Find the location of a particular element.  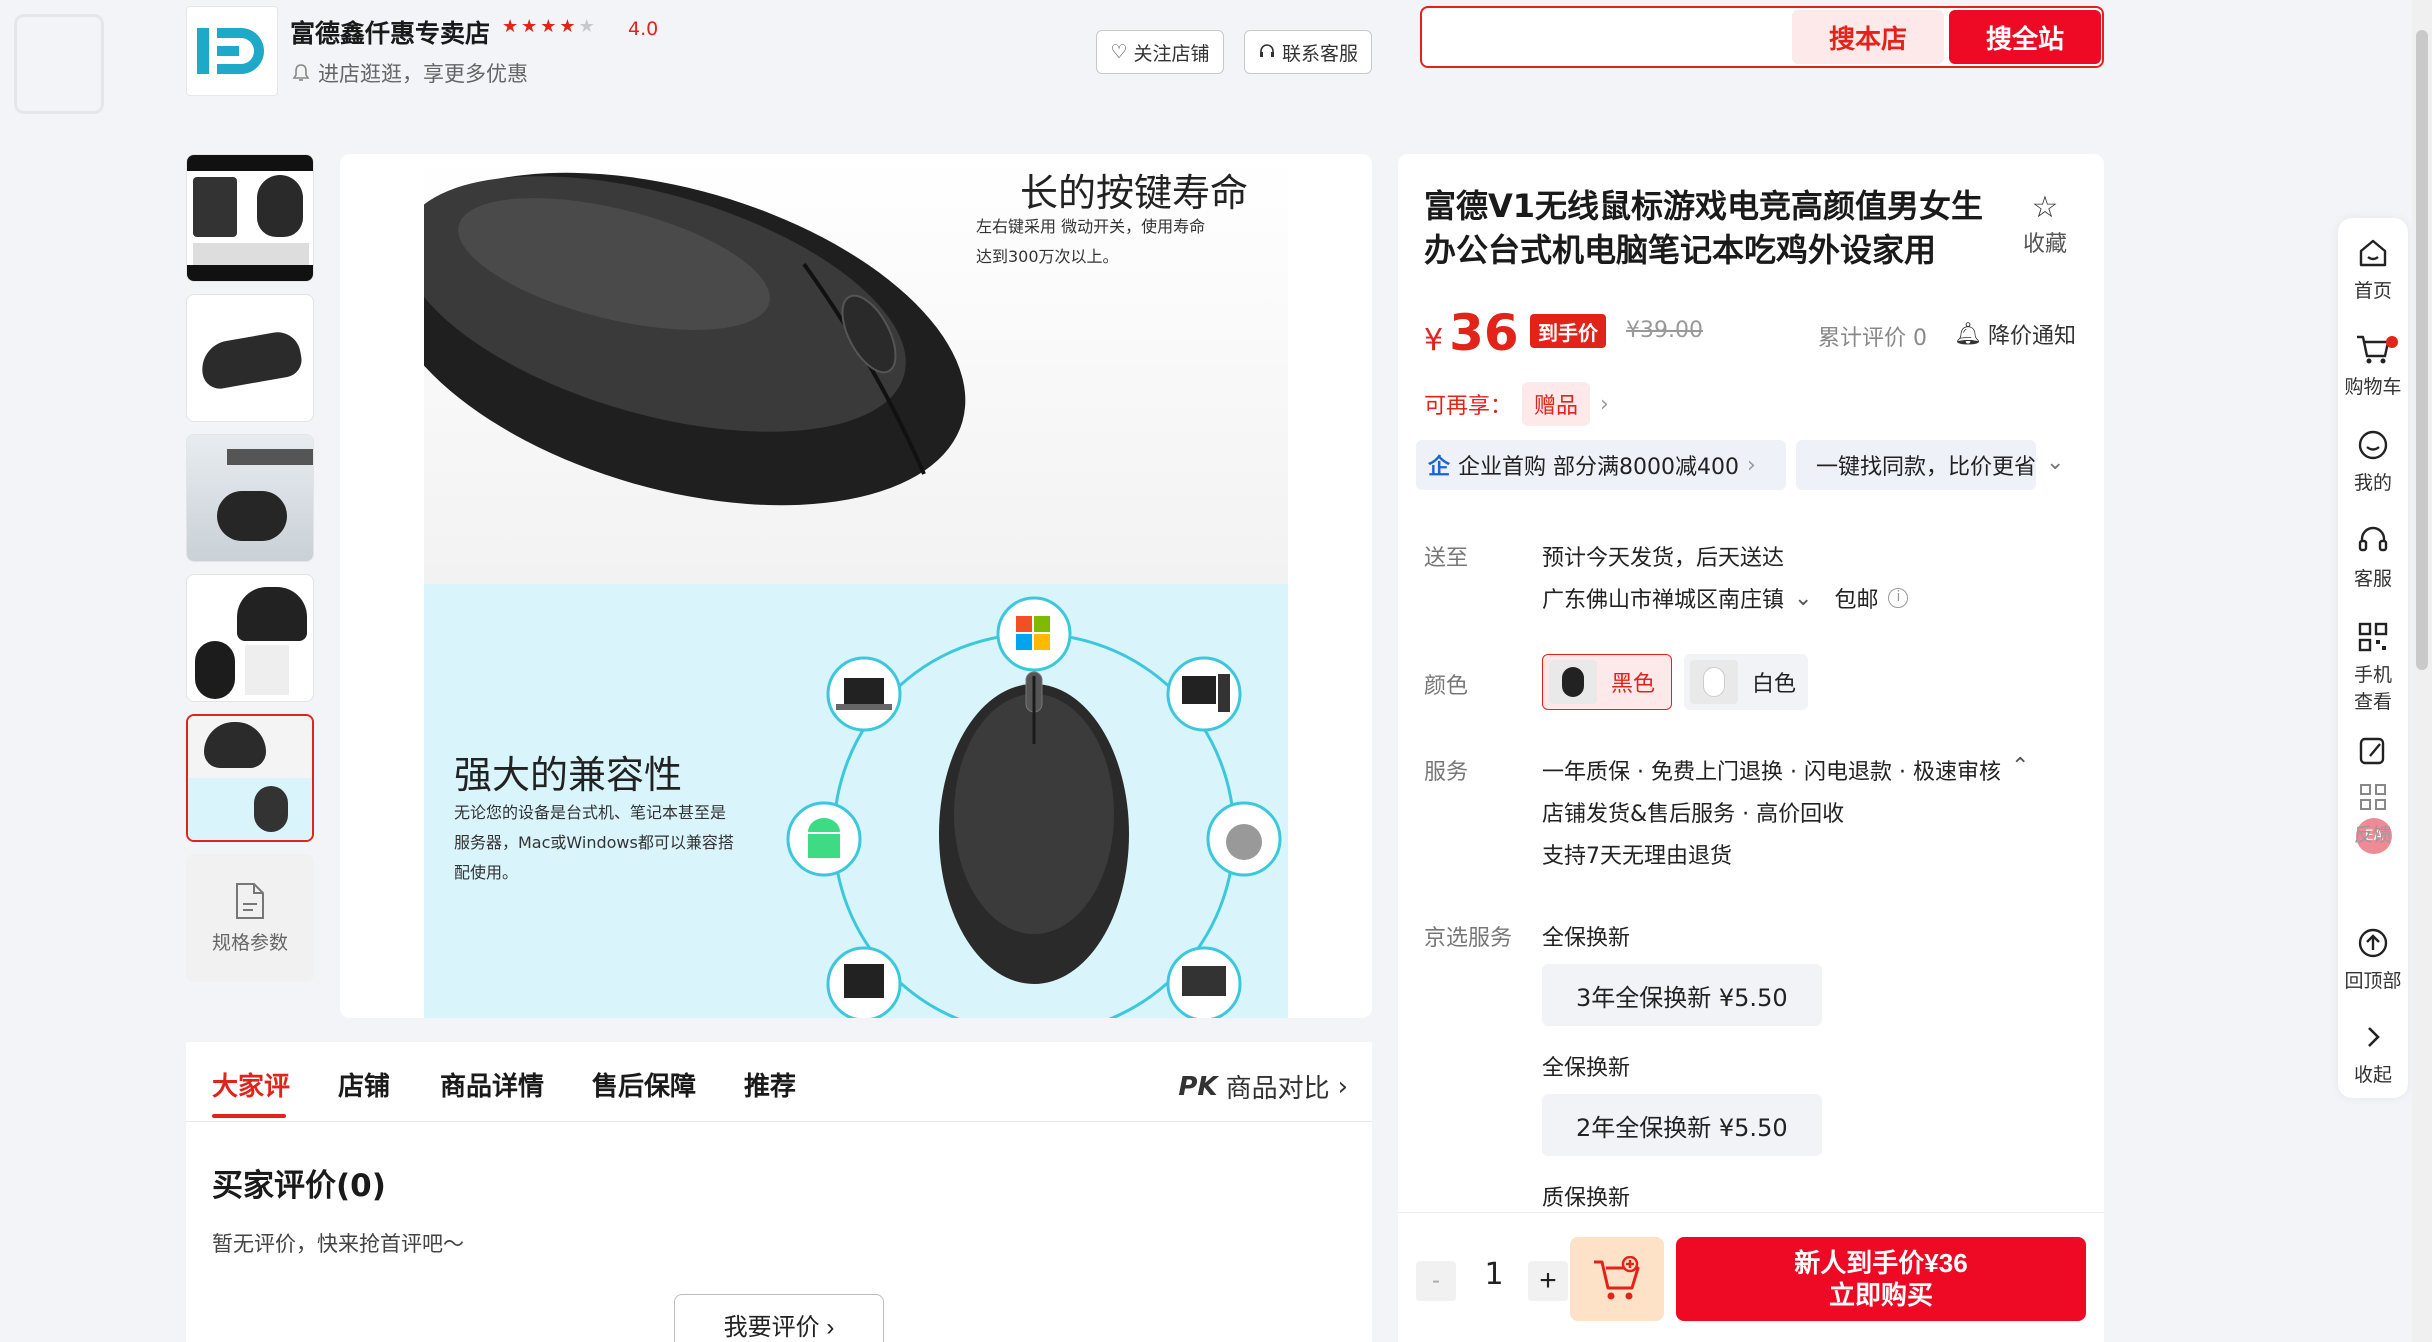

promo-find-same: 一键找同款，比价更省 is located at coordinates (1916, 465).